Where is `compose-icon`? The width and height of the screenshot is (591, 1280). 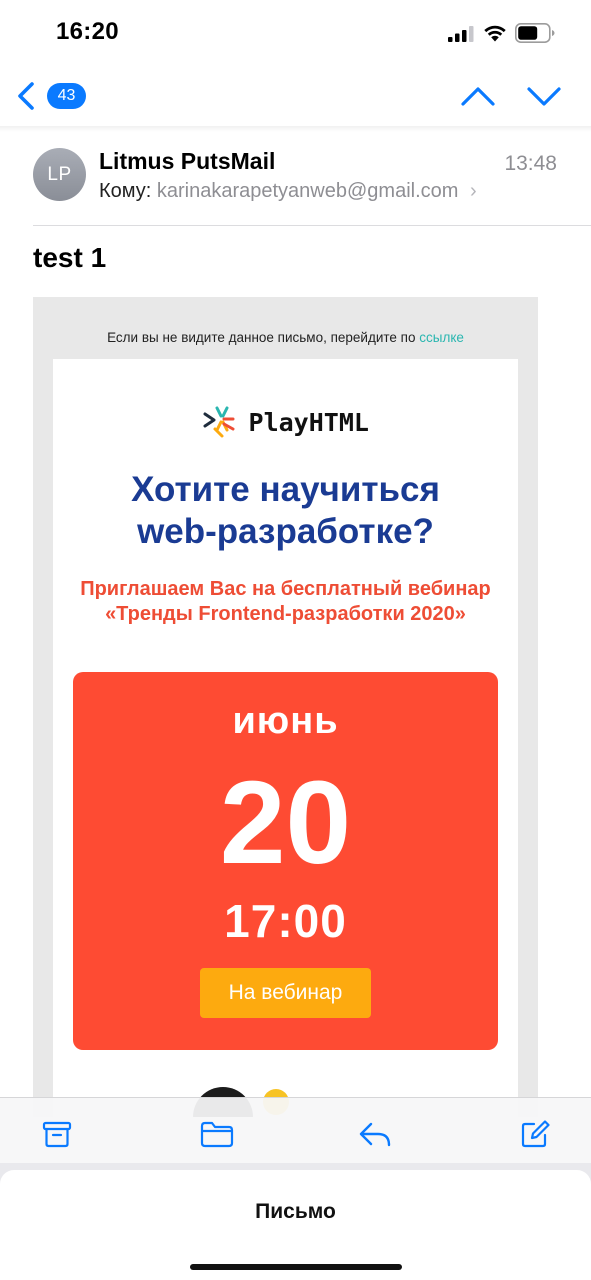 compose-icon is located at coordinates (535, 1134).